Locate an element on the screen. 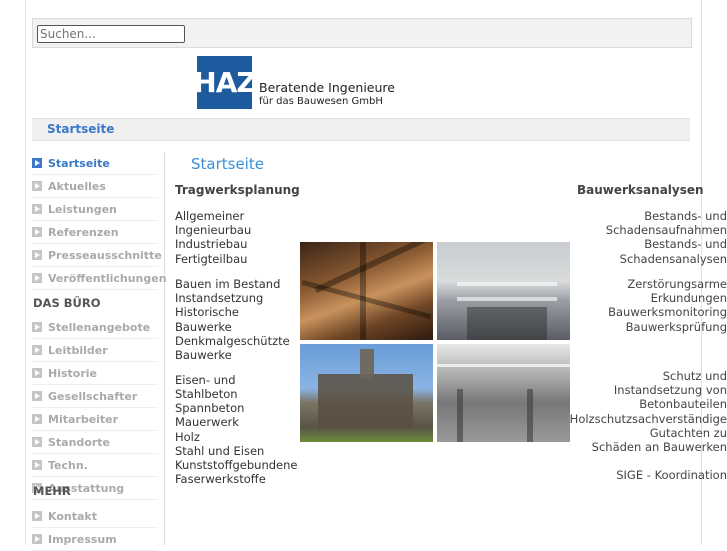  breadcrumb-startseite: Startseite is located at coordinates (80, 129).